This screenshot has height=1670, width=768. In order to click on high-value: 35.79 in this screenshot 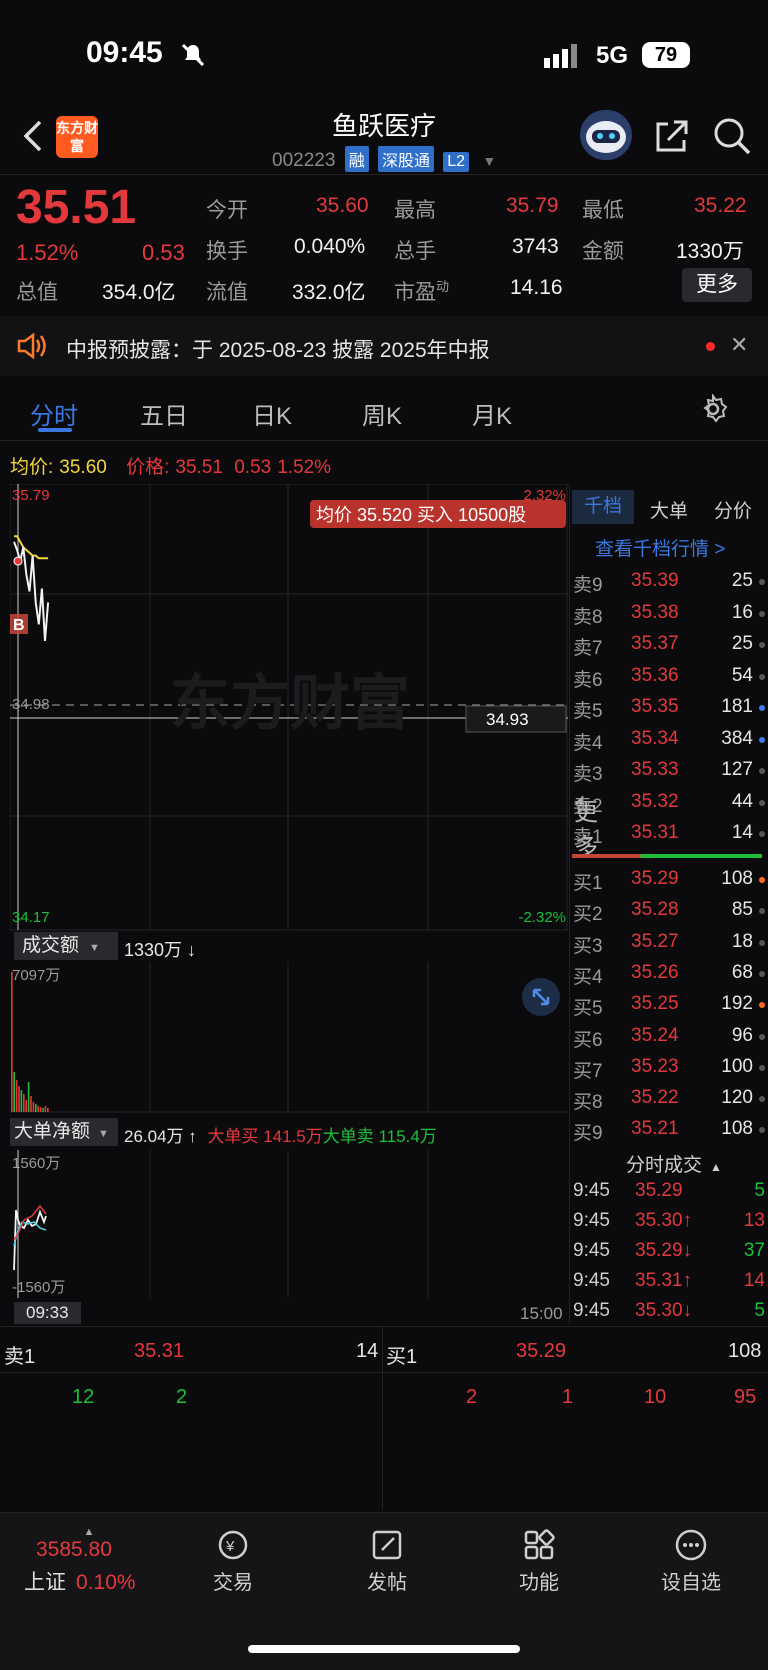, I will do `click(532, 205)`.